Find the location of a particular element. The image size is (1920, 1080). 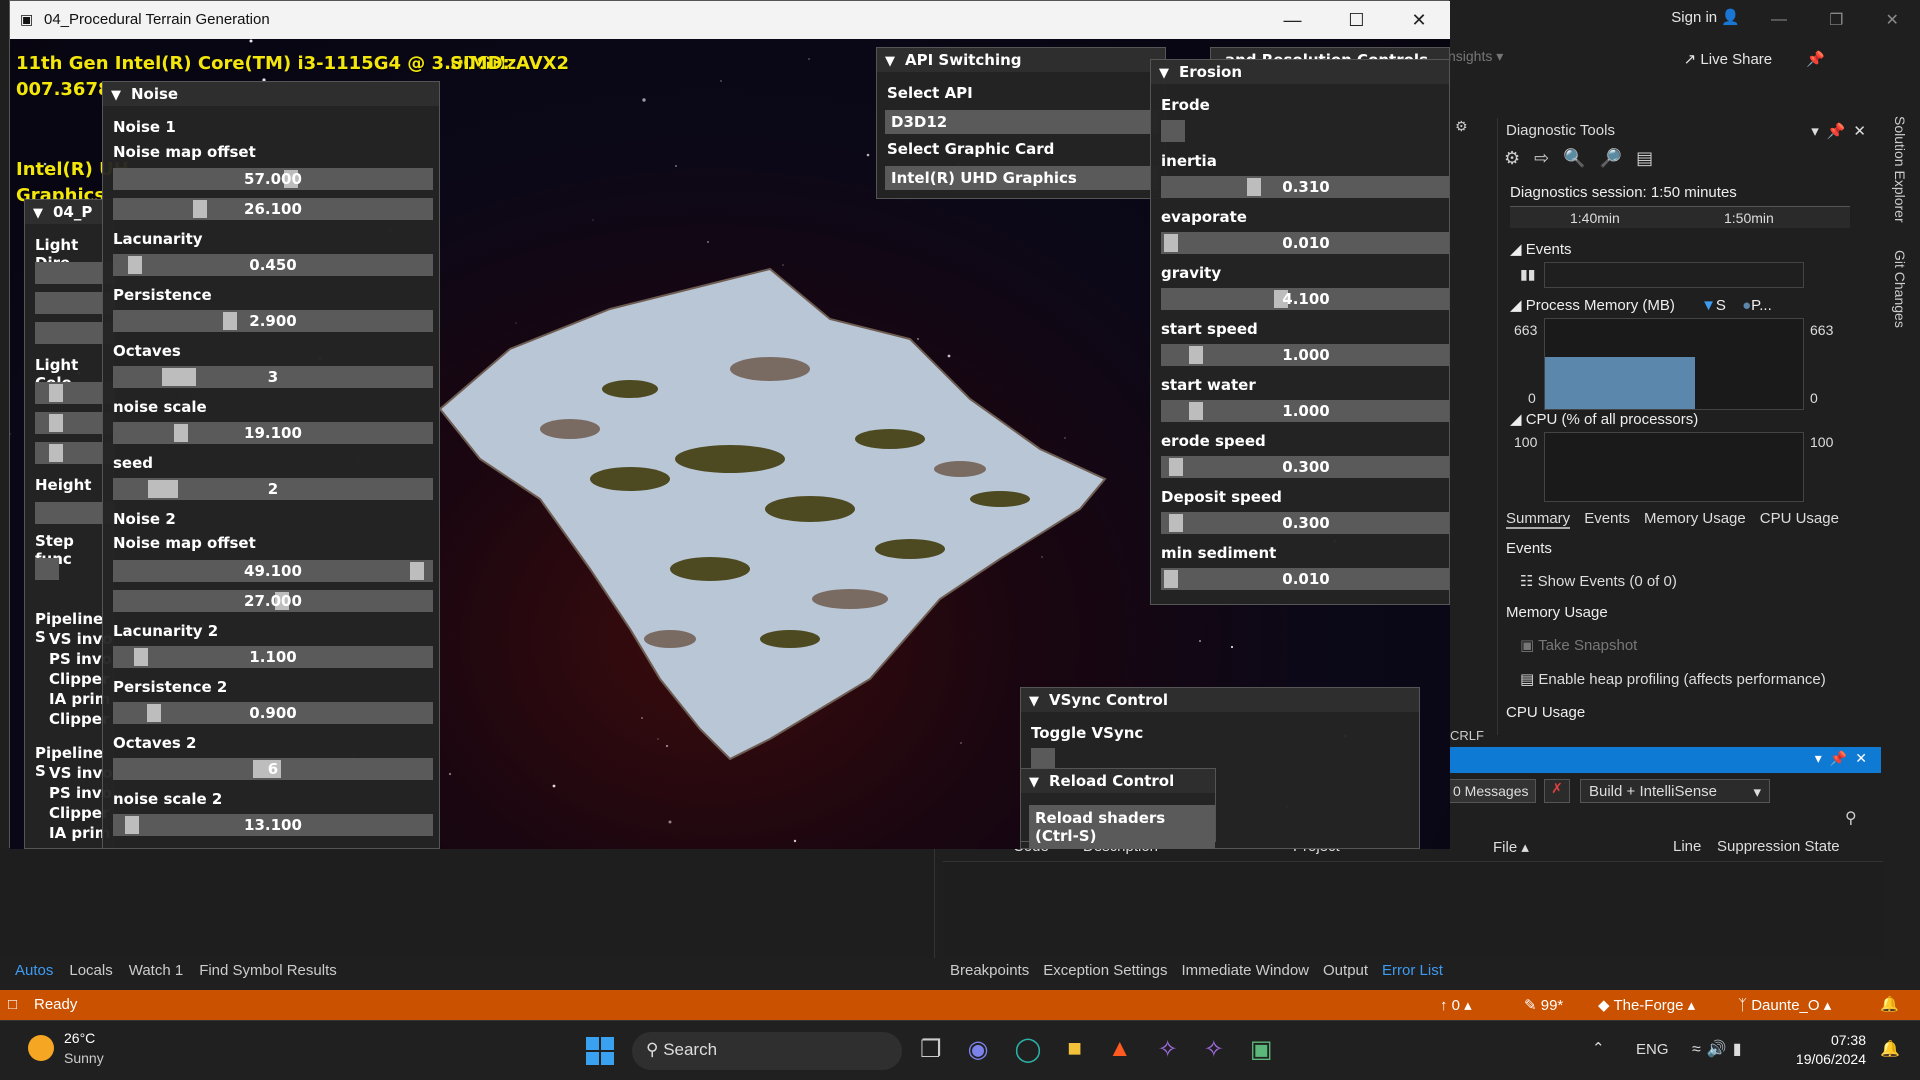

gravity-slider: 4.100 is located at coordinates (1305, 299).